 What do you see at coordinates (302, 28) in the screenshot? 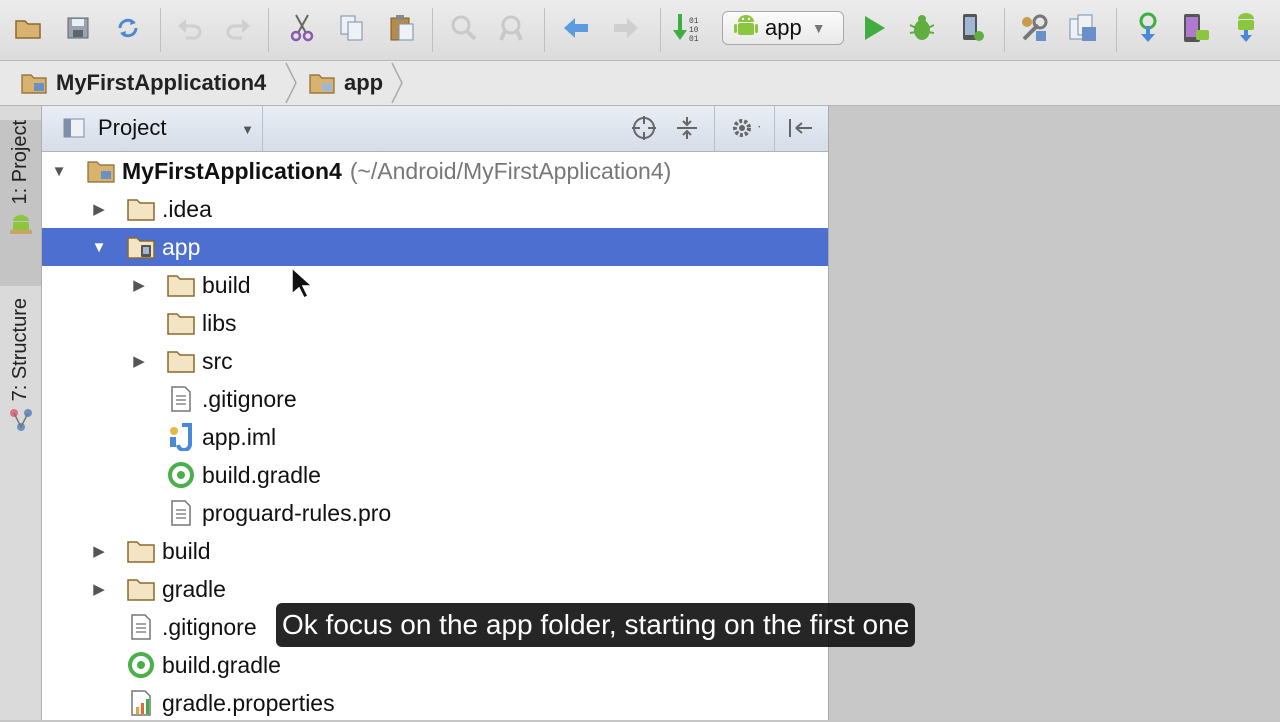
I see `cut-icon` at bounding box center [302, 28].